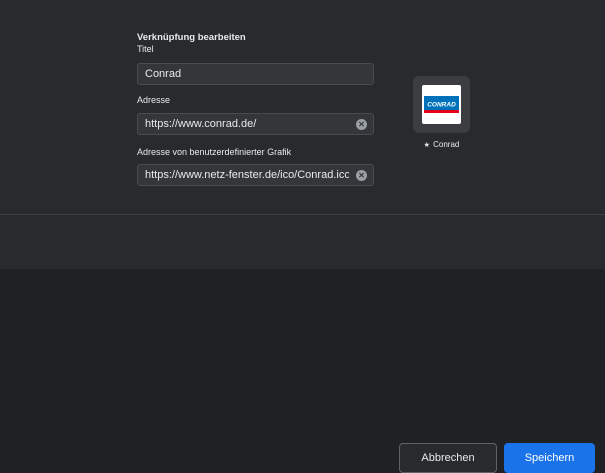  What do you see at coordinates (361, 175) in the screenshot?
I see `clear-custom-image-icon: ✕` at bounding box center [361, 175].